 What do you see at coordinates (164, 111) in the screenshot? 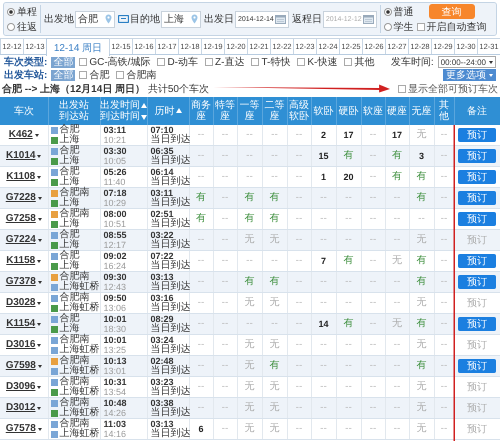
I see `column-header: 历时` at bounding box center [164, 111].